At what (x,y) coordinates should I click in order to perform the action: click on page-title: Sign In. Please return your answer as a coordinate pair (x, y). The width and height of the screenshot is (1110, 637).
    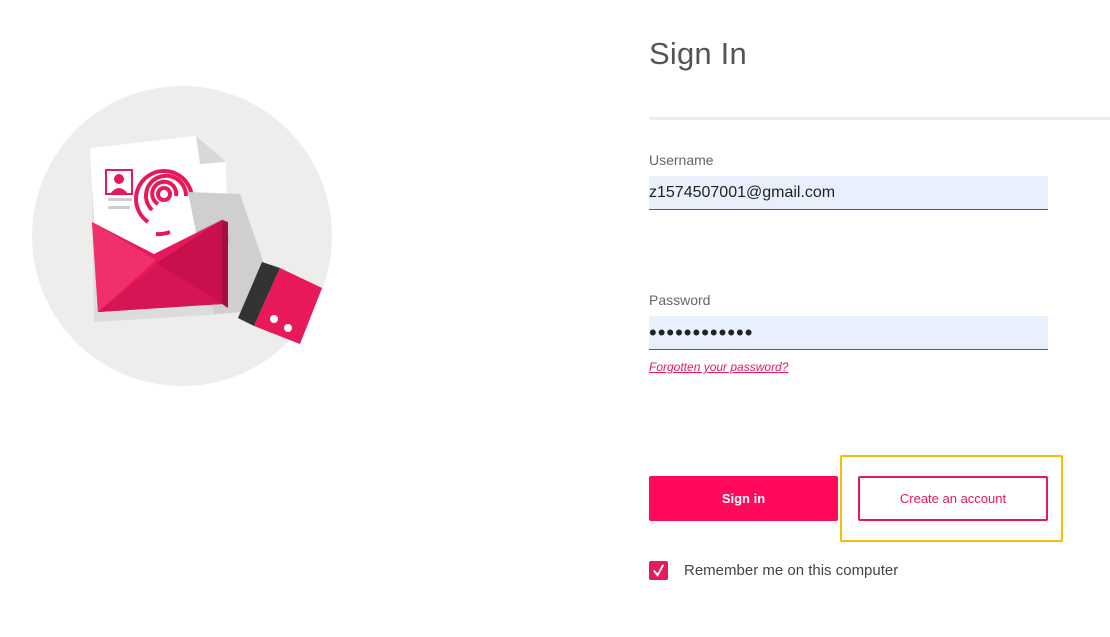
    Looking at the image, I should click on (698, 53).